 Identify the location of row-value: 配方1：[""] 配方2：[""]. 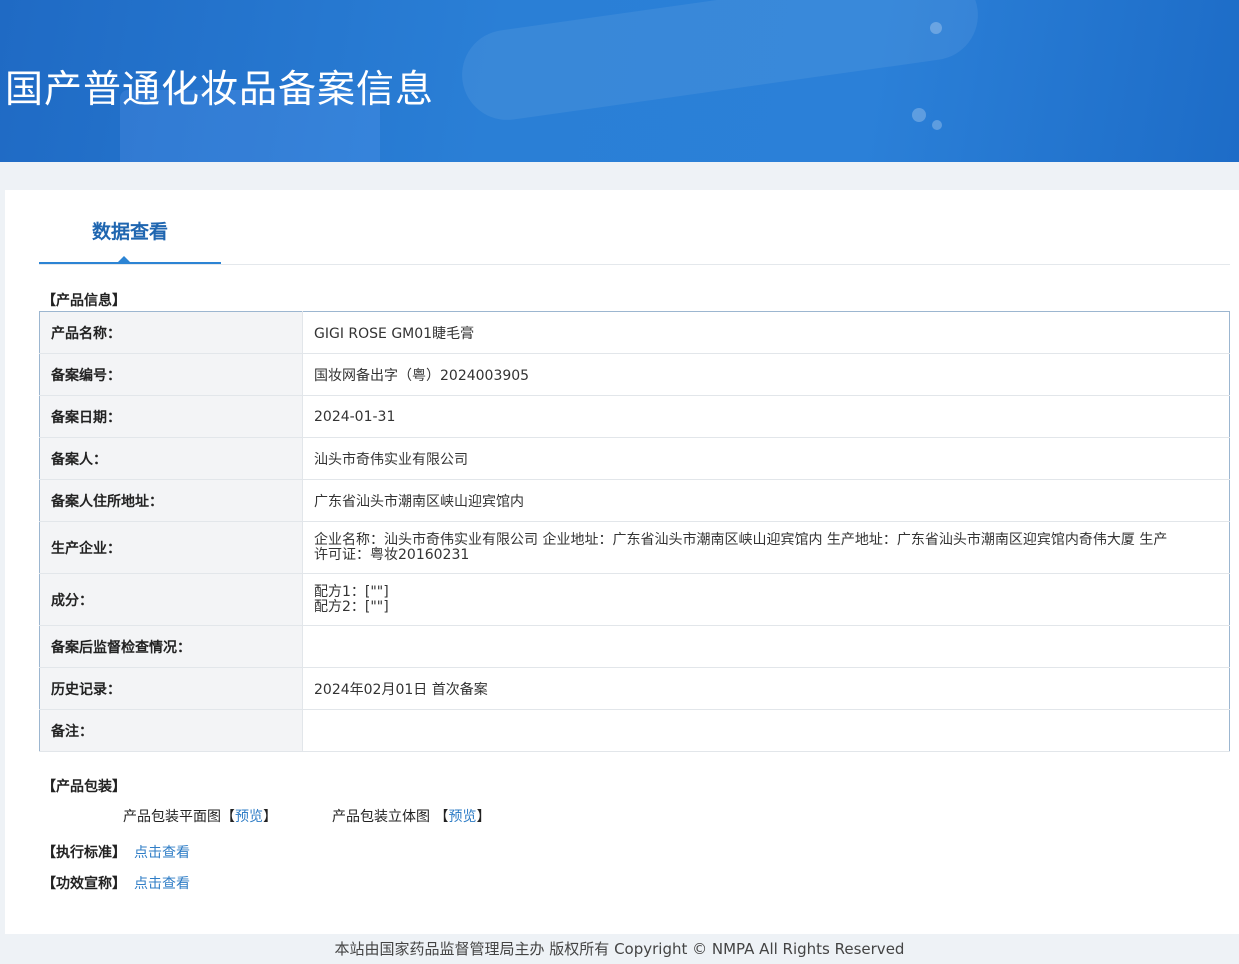
(766, 599).